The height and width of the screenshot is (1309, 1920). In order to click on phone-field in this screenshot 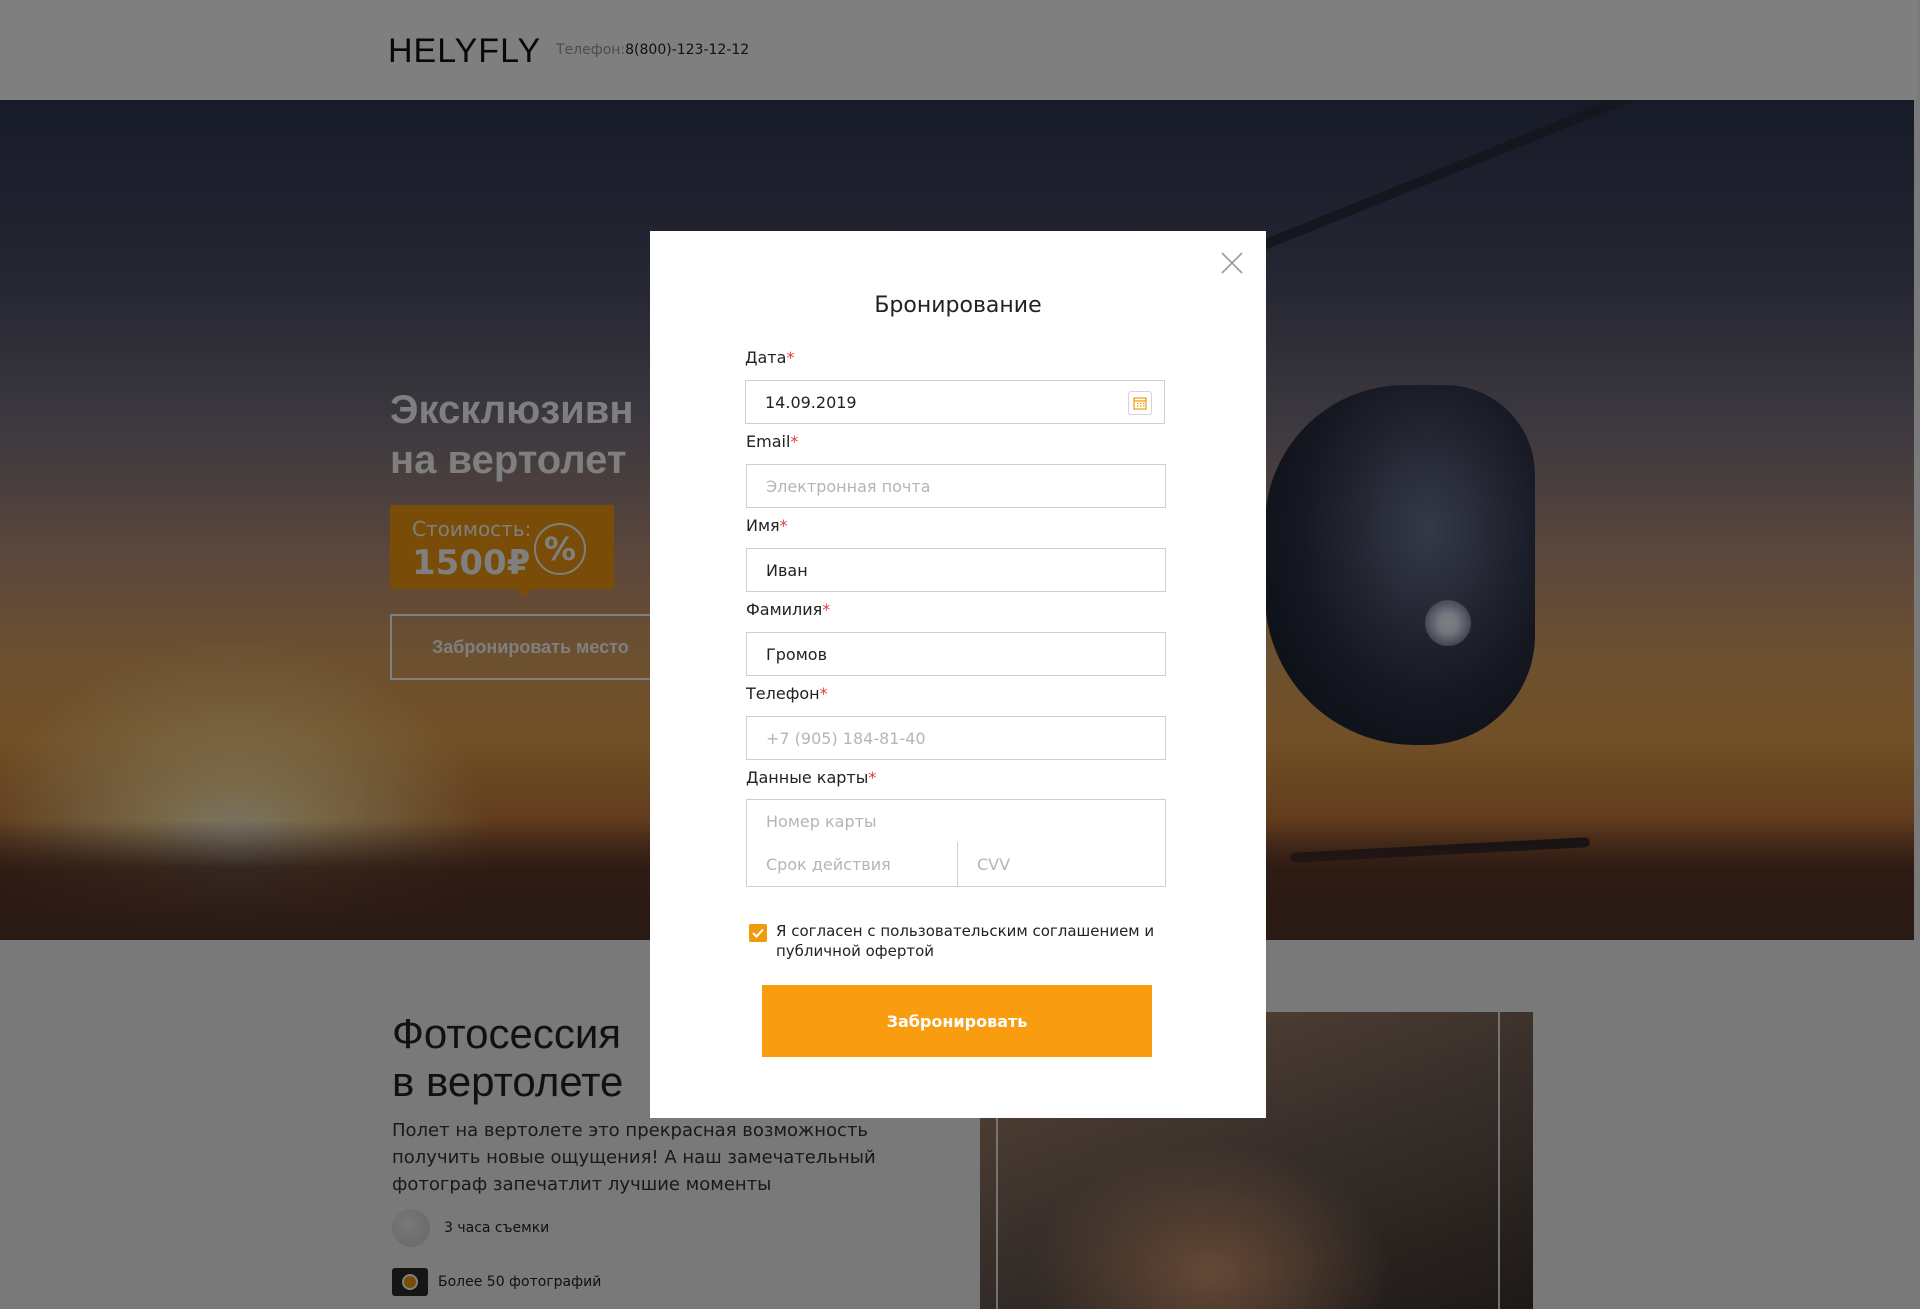, I will do `click(956, 738)`.